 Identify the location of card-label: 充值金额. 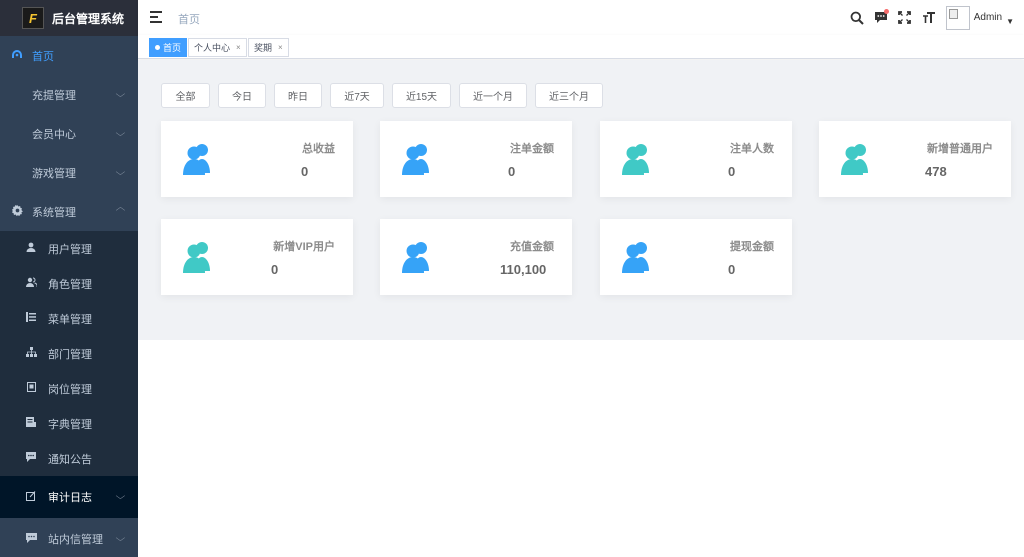
(532, 247).